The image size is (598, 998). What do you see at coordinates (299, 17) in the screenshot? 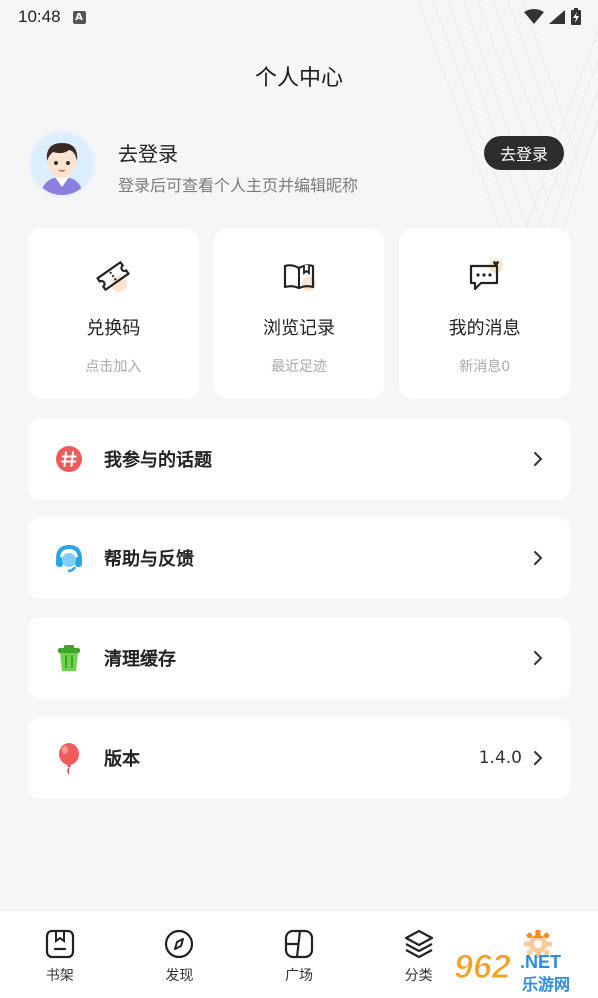
I see `status-bar: 10:48 A` at bounding box center [299, 17].